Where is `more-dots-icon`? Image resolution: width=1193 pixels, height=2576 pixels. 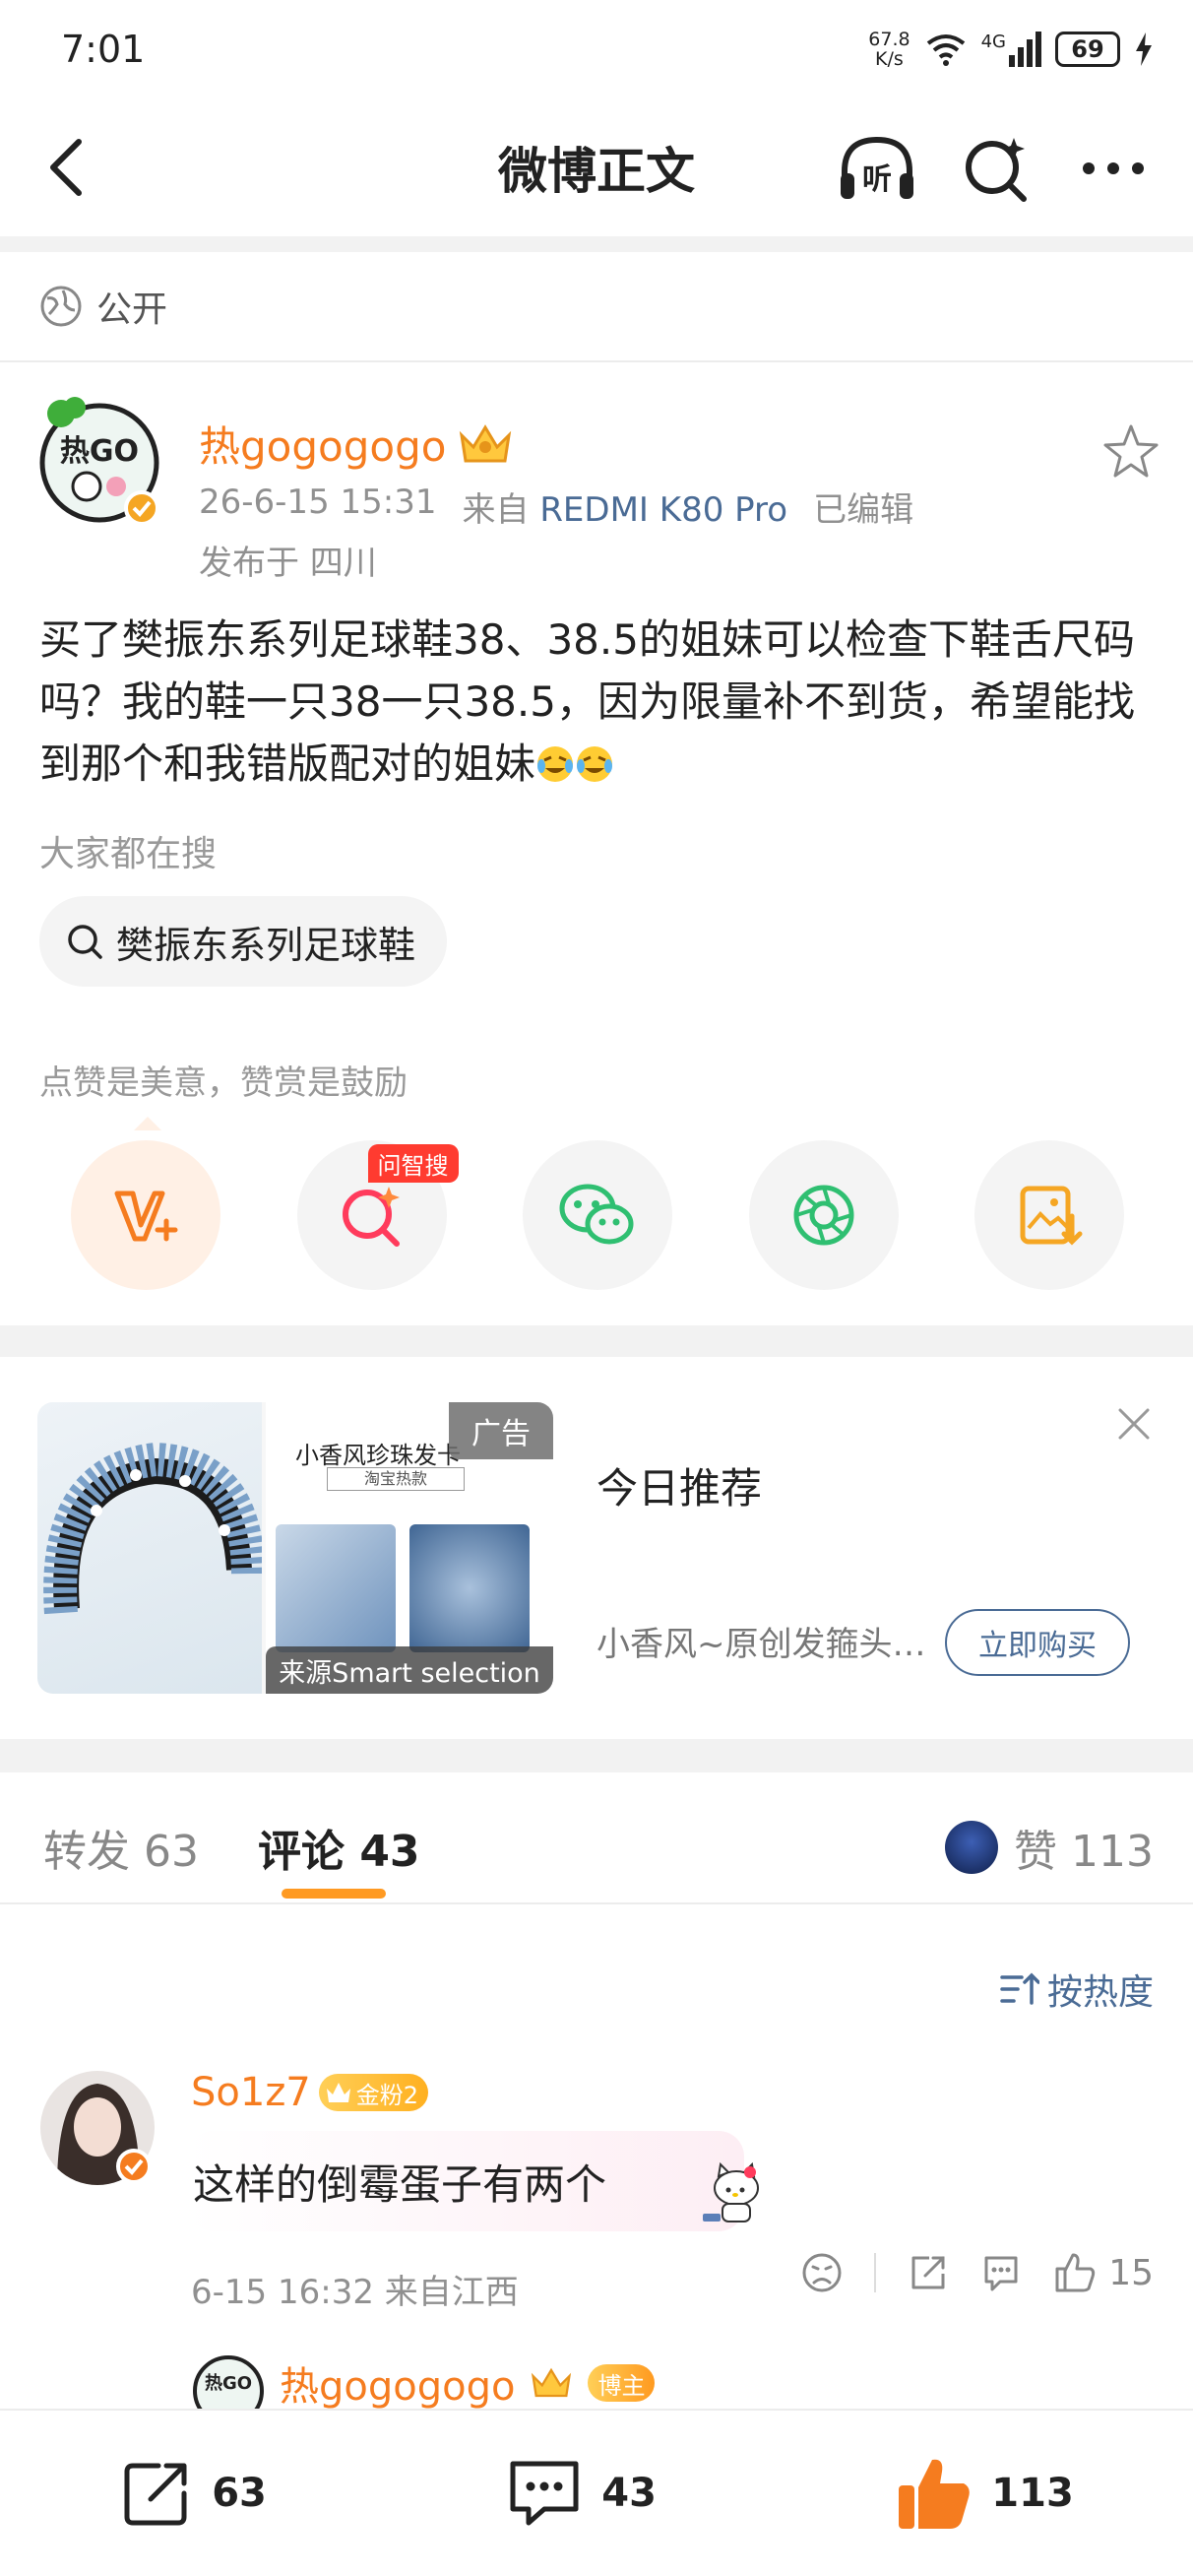
more-dots-icon is located at coordinates (1113, 168).